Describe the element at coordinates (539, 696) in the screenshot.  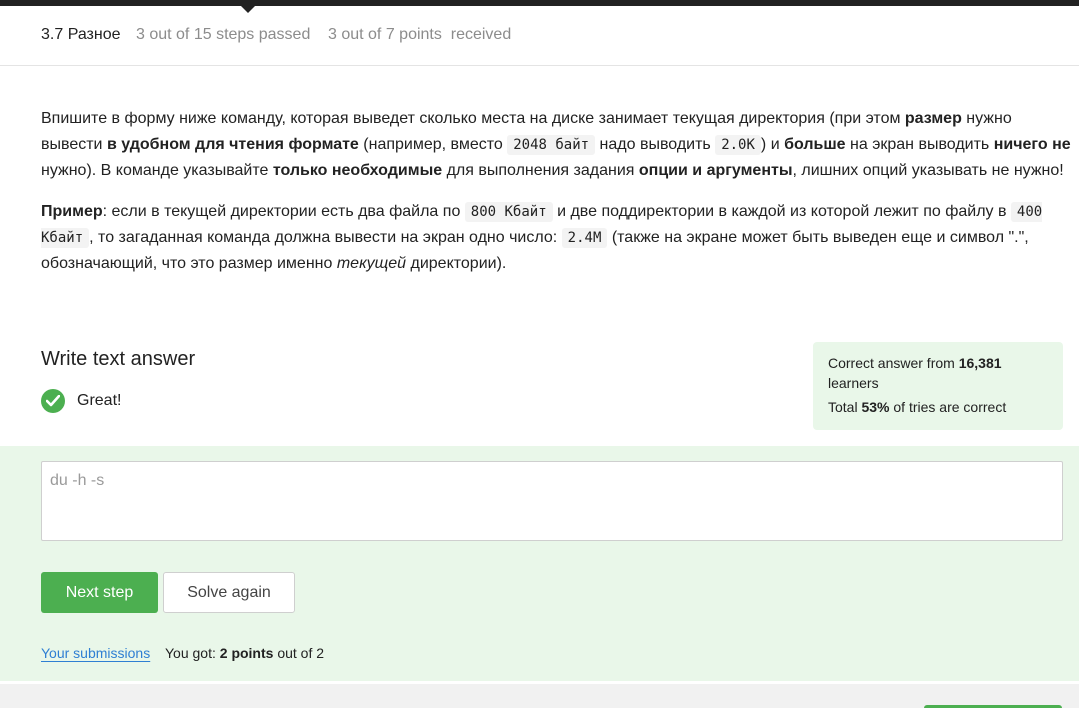
I see `footer-bar` at that location.